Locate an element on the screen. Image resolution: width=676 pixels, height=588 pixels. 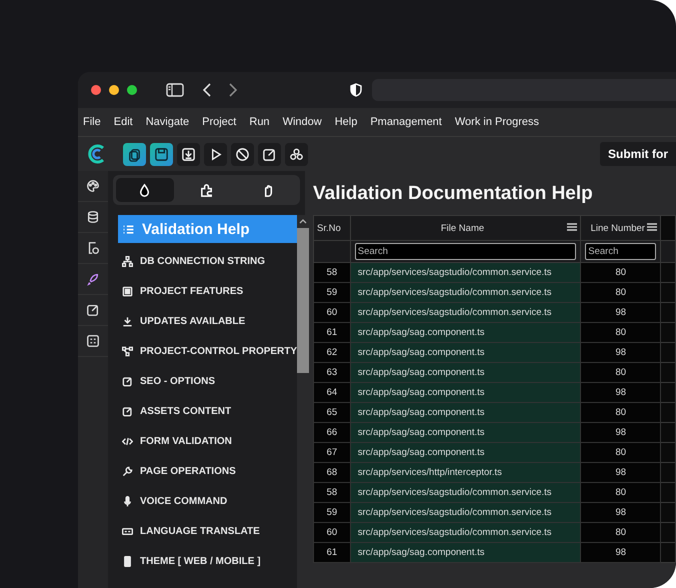
keyboard-icon is located at coordinates (127, 531).